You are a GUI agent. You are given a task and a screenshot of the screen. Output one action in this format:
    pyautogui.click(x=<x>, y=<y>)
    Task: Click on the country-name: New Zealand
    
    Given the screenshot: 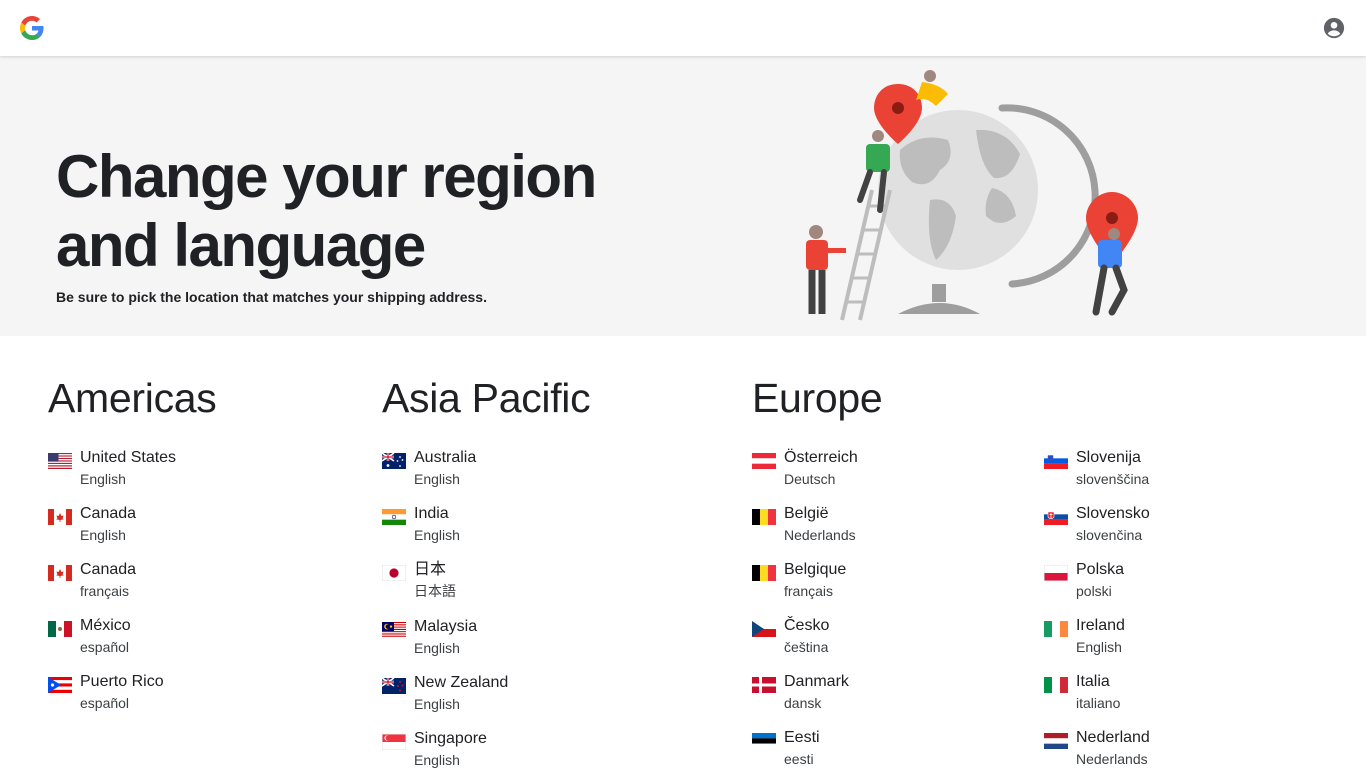 What is the action you would take?
    pyautogui.click(x=461, y=682)
    